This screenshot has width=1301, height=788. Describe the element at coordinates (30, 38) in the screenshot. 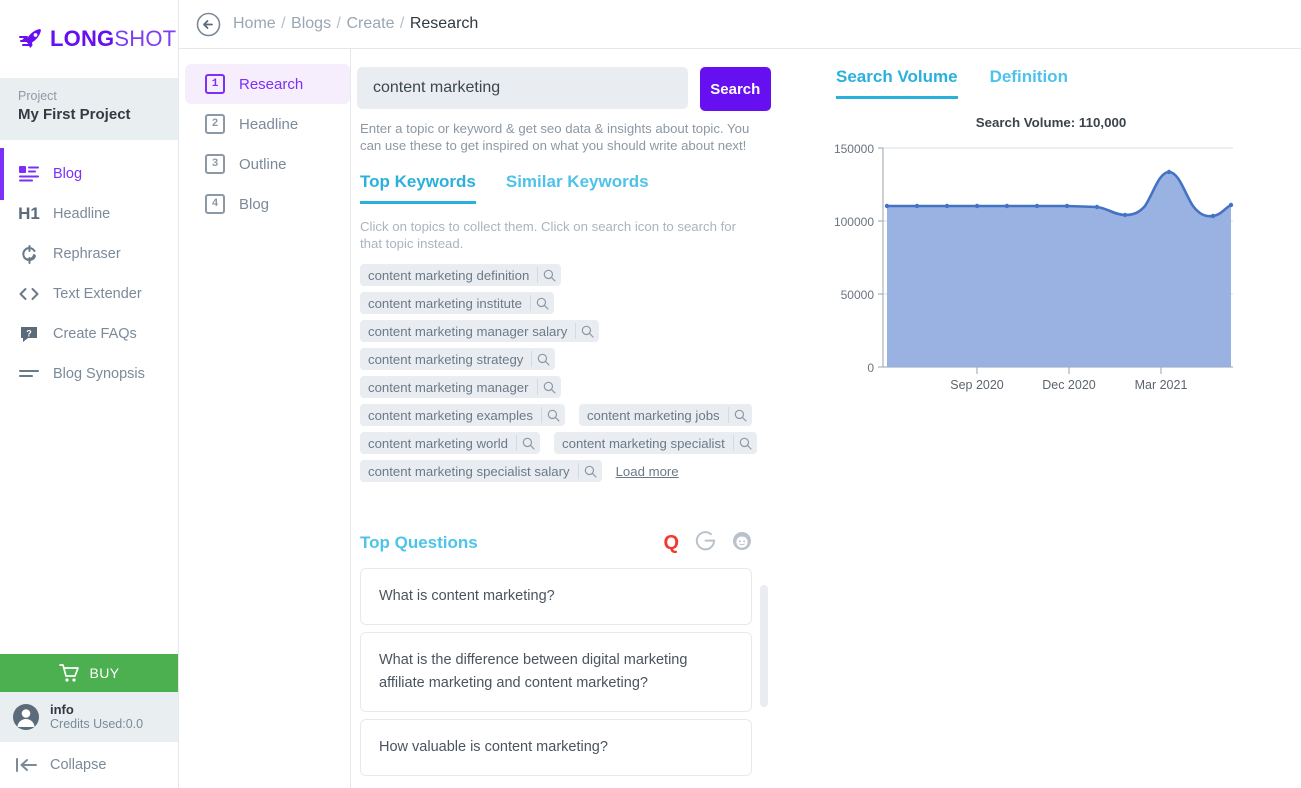

I see `rocket-icon` at that location.